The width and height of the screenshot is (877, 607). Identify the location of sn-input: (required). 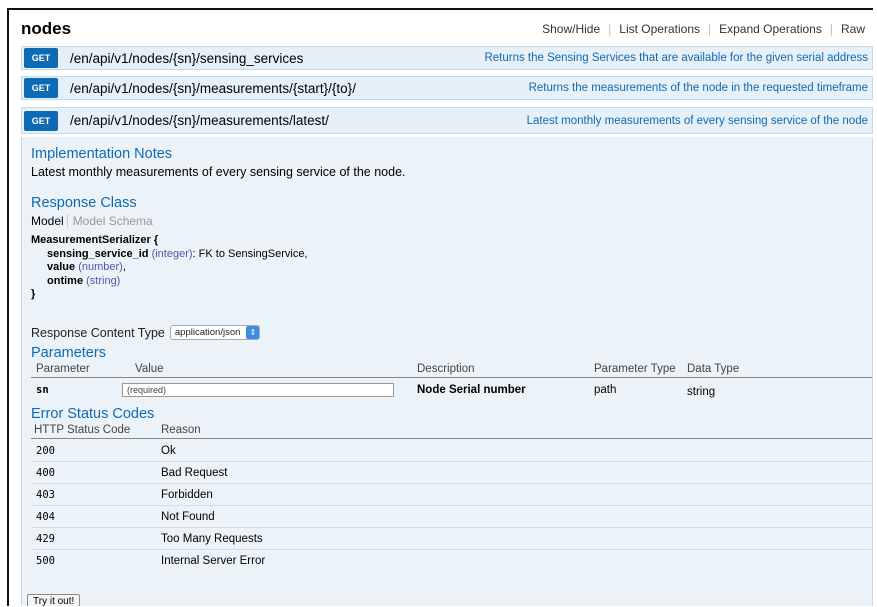
(258, 390).